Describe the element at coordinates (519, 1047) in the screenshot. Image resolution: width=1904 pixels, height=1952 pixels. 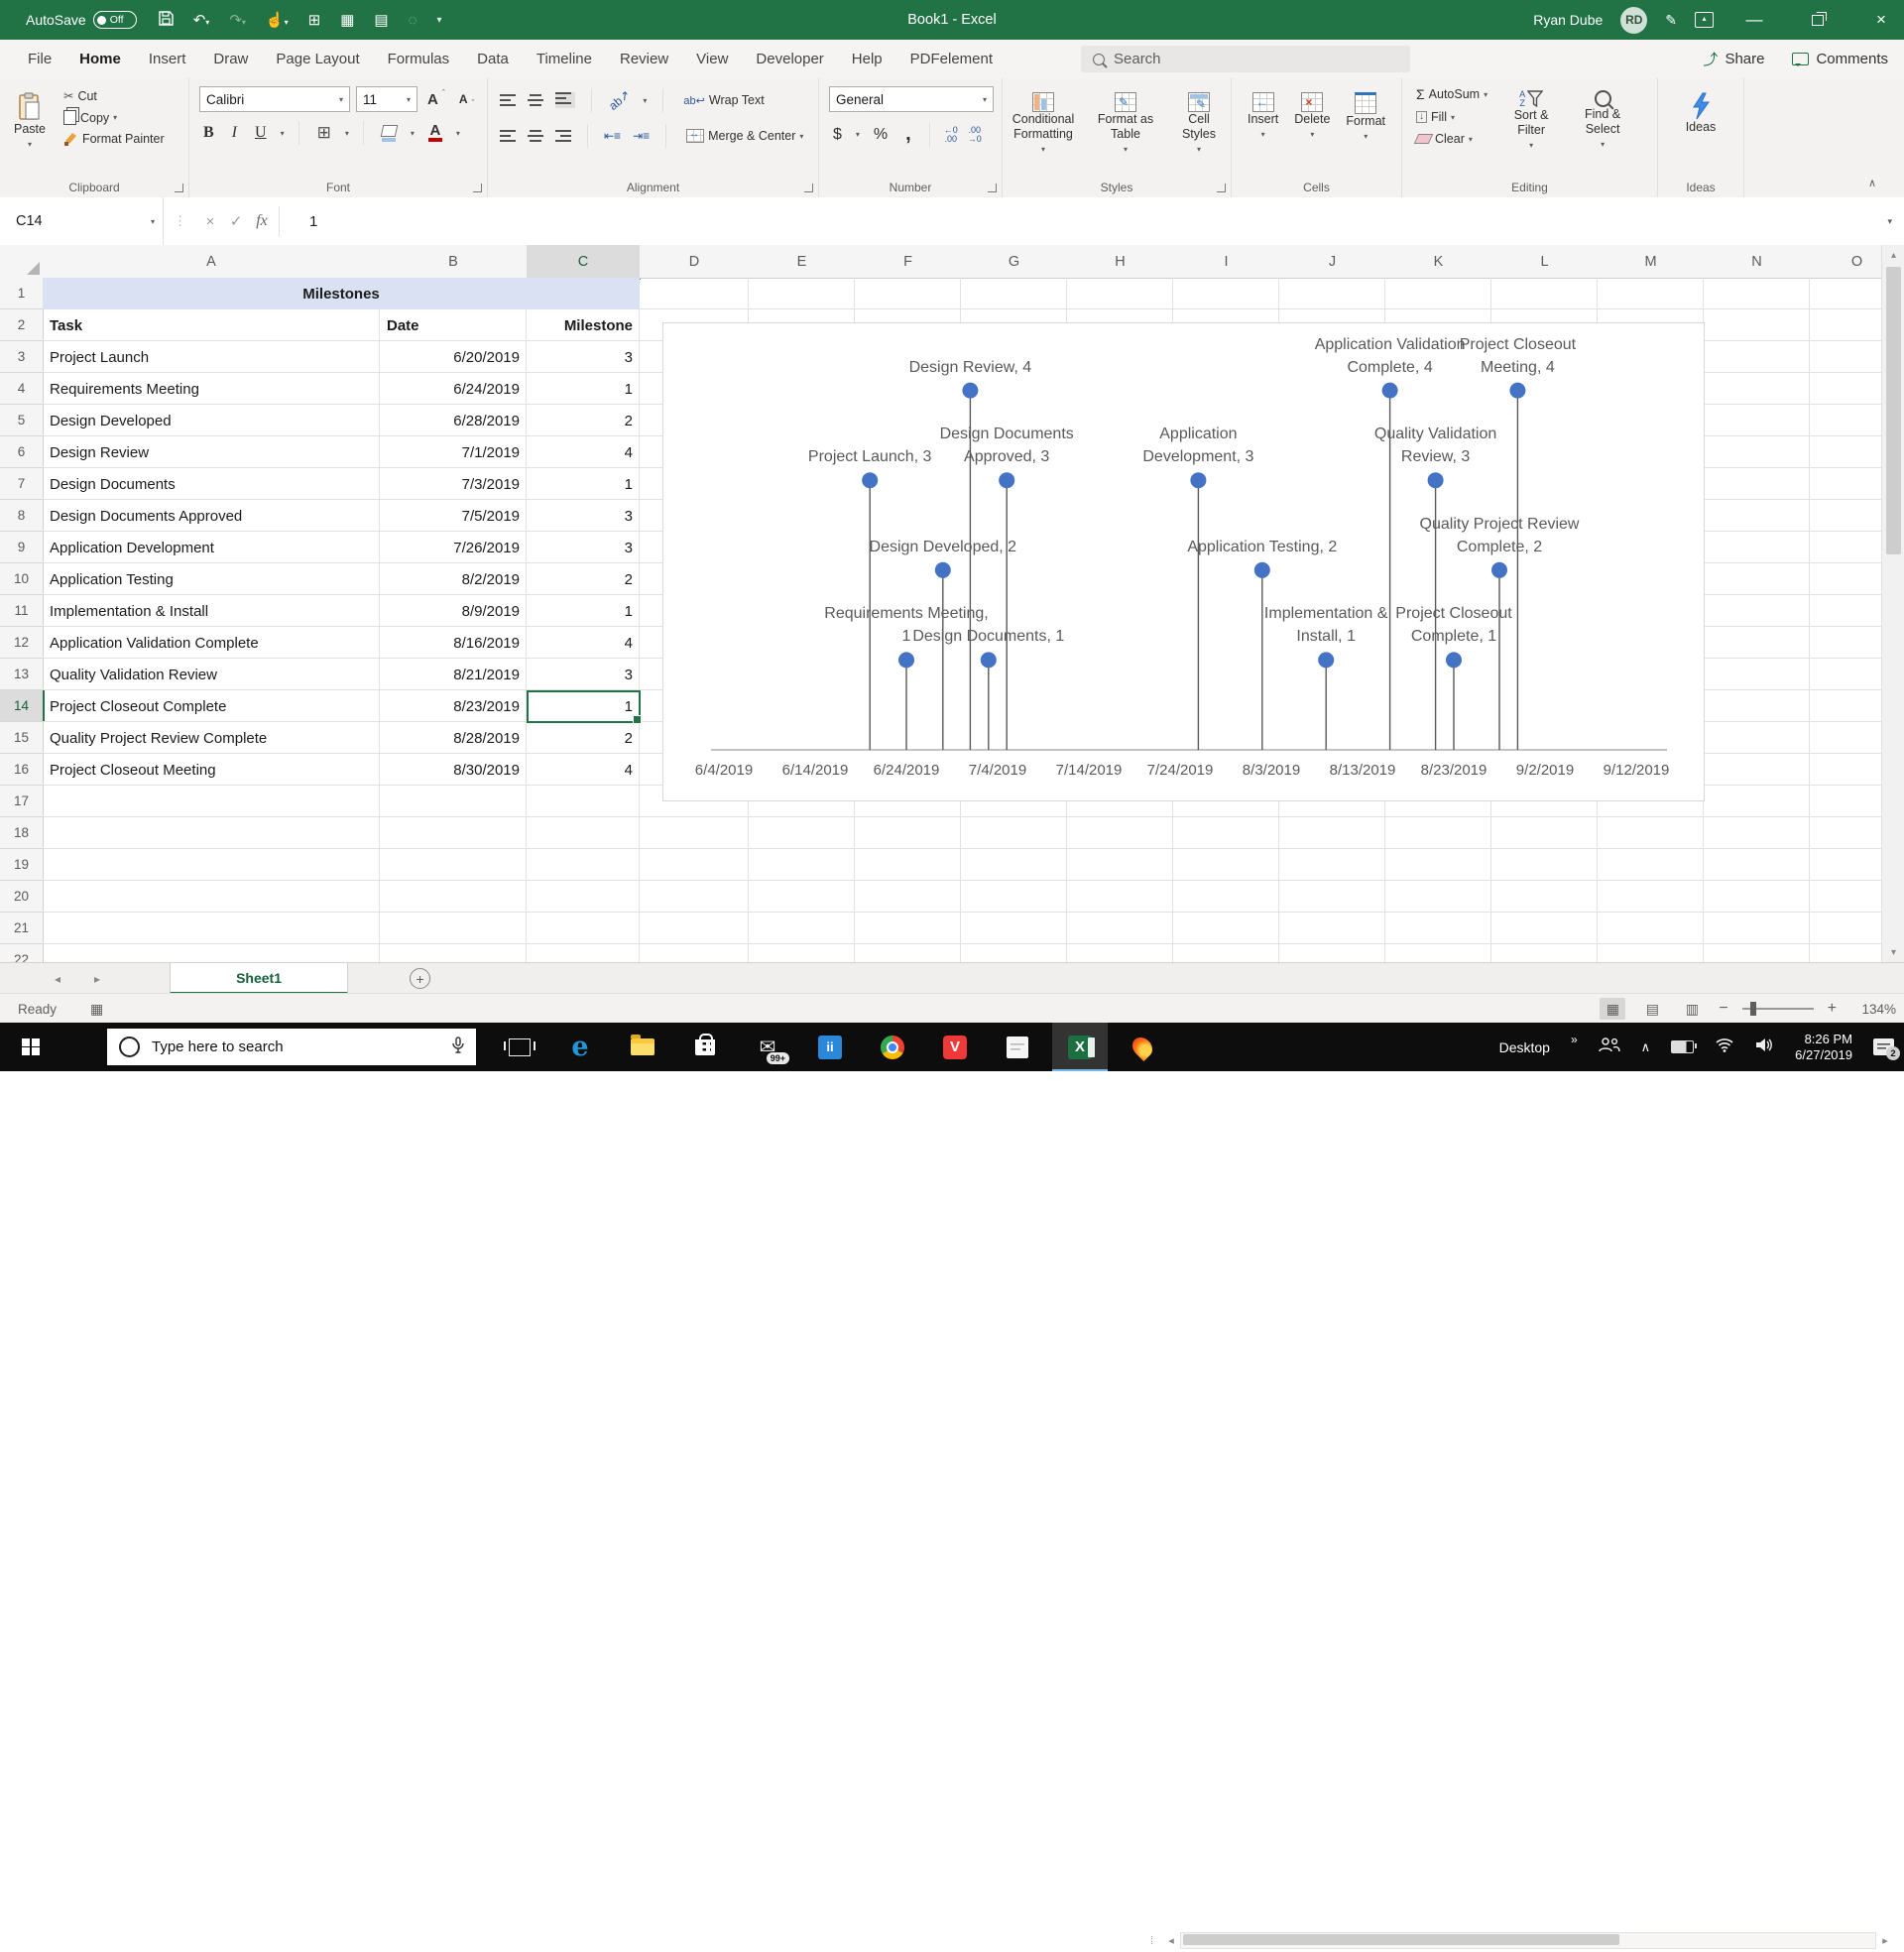
I see `task-view-button` at that location.